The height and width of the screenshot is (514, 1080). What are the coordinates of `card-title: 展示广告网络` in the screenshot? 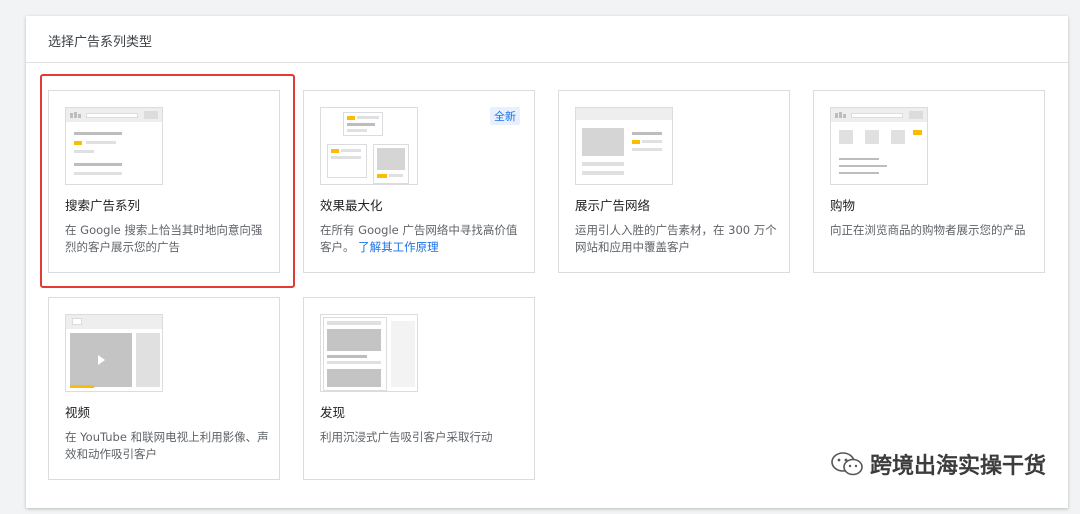 It's located at (613, 205).